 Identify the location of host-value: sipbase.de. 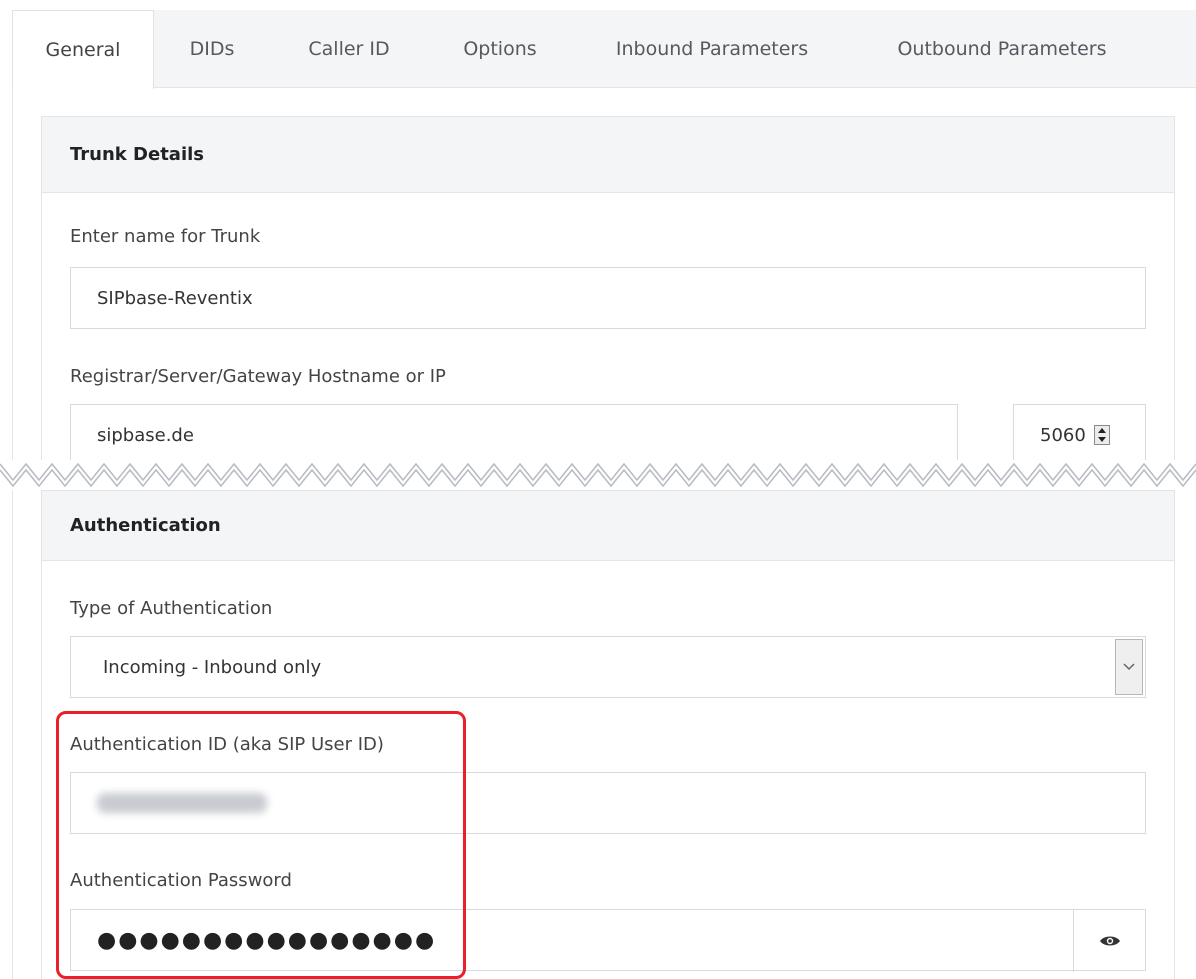
(145, 435).